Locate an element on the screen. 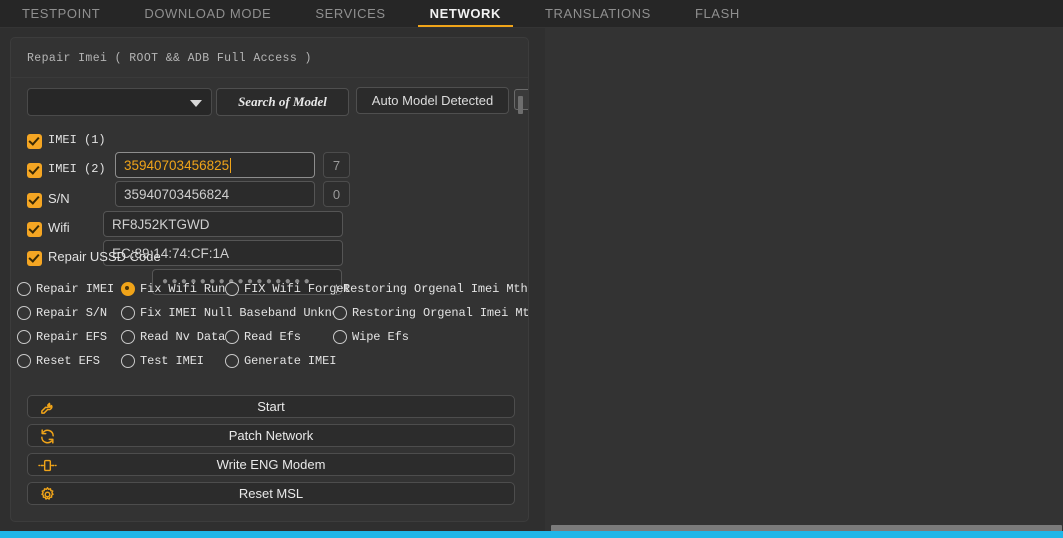  imei-1-input: 35940703456825 is located at coordinates (215, 165).